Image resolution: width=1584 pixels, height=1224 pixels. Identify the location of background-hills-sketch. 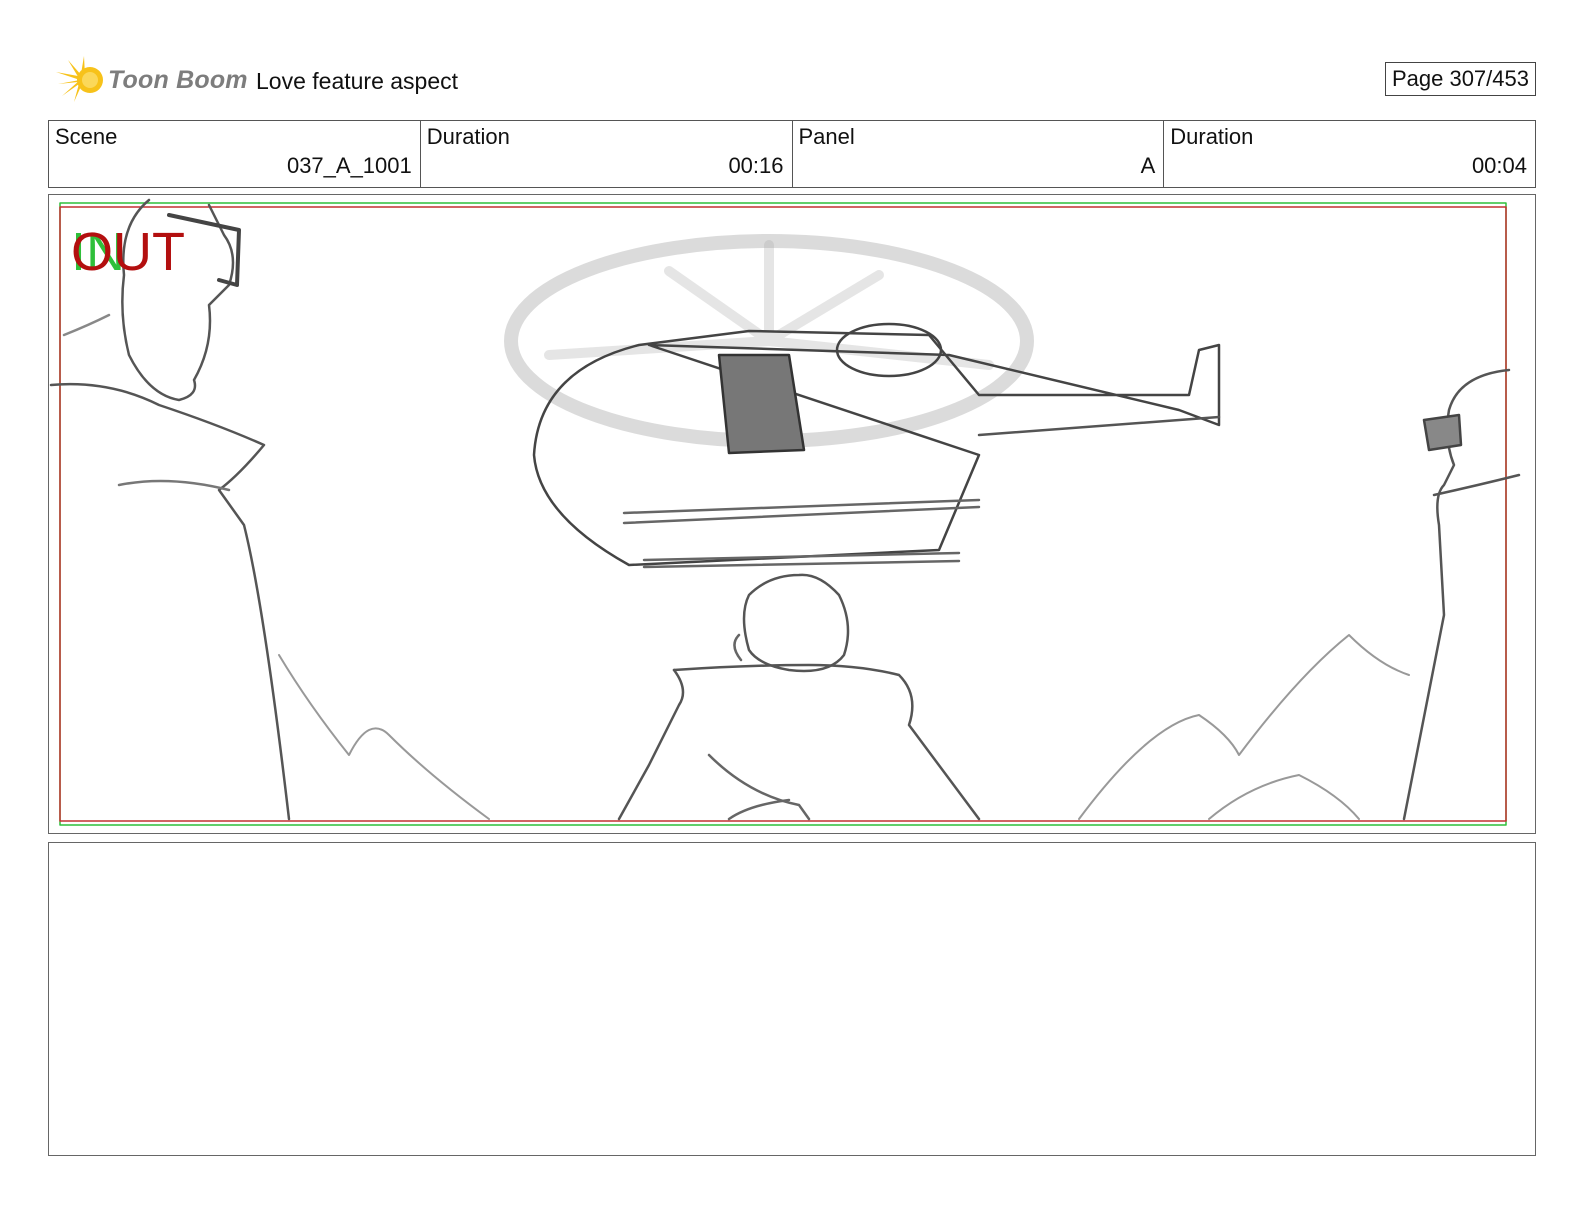
(844, 727).